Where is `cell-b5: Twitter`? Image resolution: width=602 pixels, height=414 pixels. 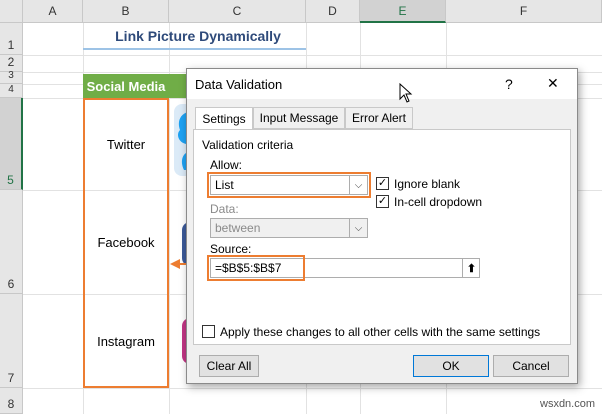
cell-b5: Twitter is located at coordinates (126, 144).